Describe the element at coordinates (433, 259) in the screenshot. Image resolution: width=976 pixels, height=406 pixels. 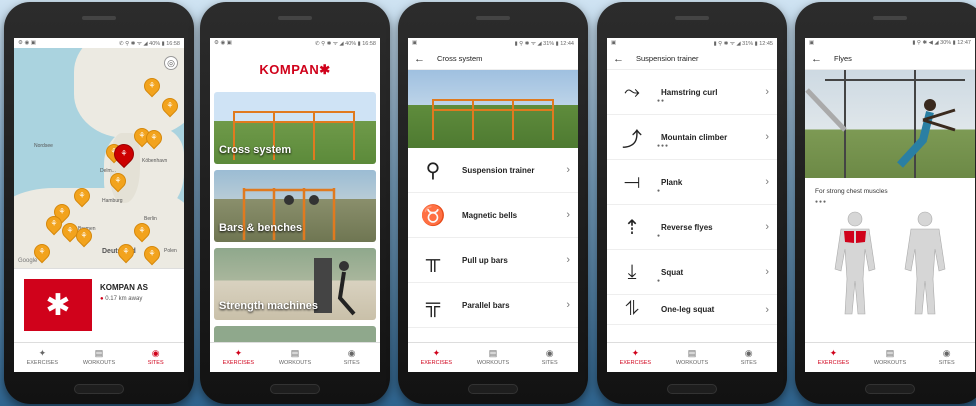
I see `pull-up-bars-icon: ╥` at that location.